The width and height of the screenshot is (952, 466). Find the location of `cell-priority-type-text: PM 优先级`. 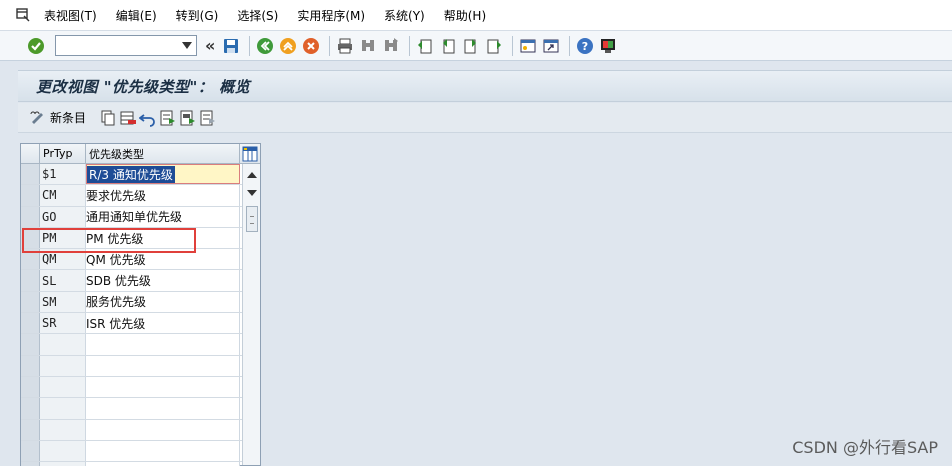

cell-priority-type-text: PM 优先级 is located at coordinates (114, 238).